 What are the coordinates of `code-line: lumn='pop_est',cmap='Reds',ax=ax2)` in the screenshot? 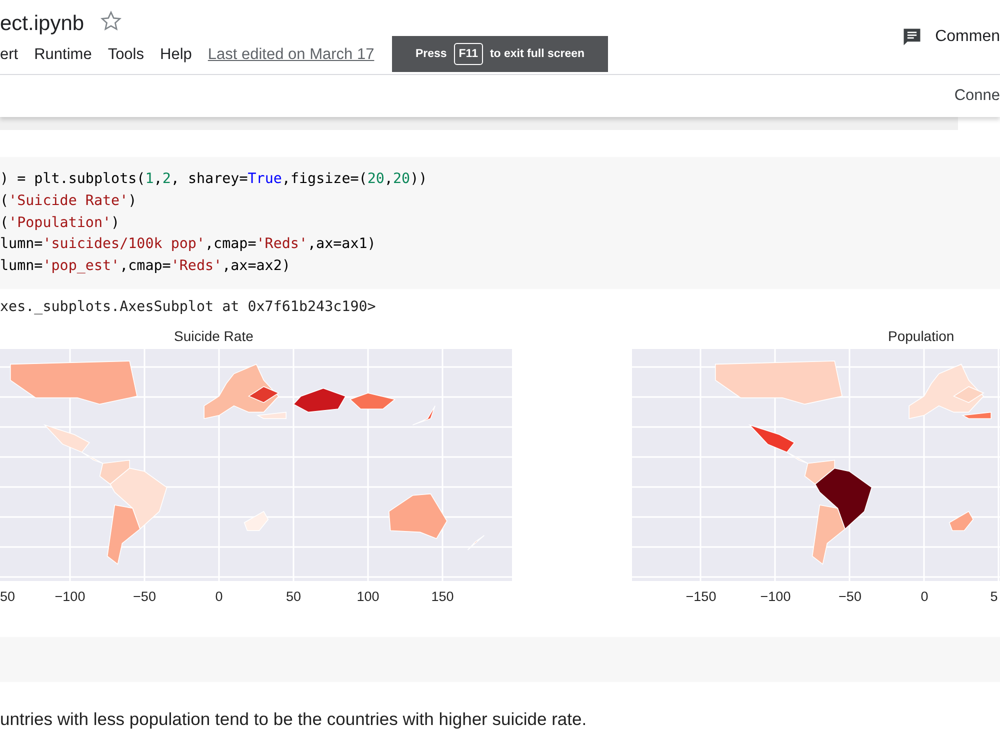 It's located at (145, 266).